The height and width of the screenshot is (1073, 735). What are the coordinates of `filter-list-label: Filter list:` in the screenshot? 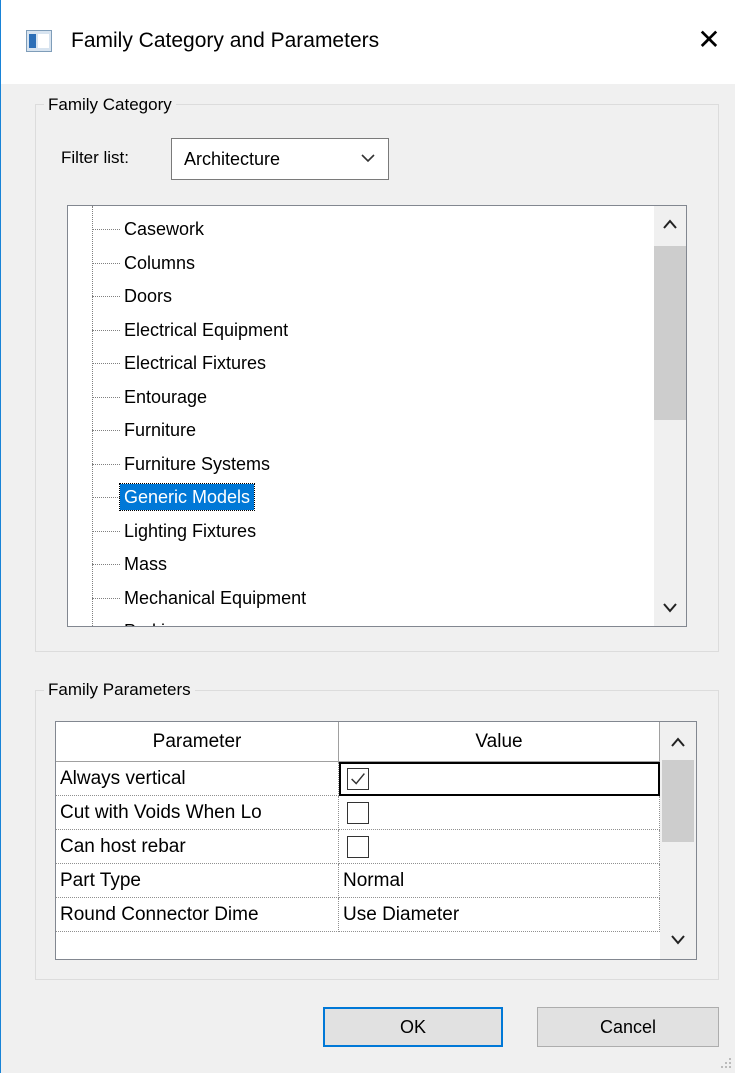 It's located at (95, 157).